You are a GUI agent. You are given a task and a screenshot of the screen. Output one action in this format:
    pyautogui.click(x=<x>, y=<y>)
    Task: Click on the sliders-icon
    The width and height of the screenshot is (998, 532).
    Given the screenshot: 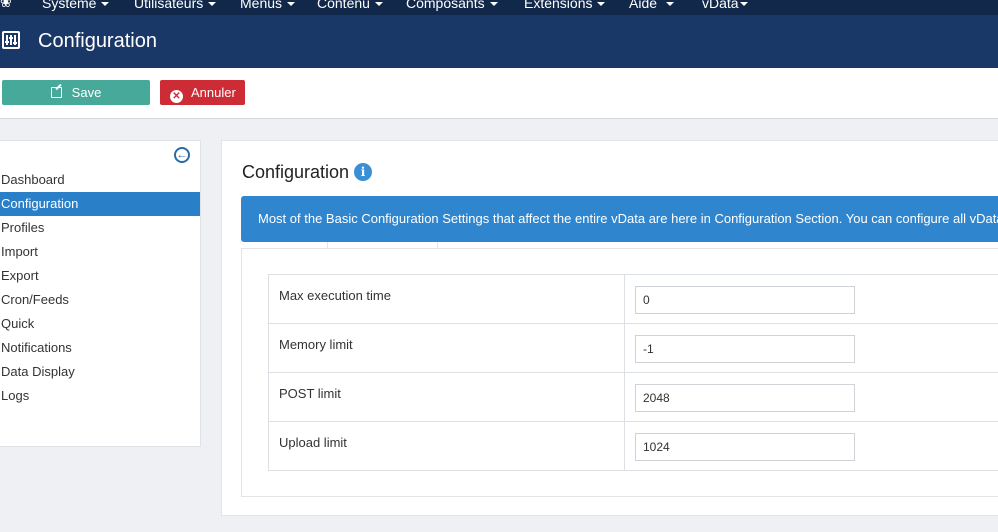 What is the action you would take?
    pyautogui.click(x=11, y=40)
    